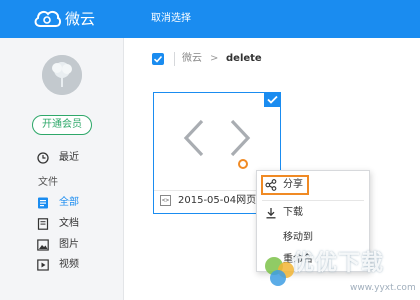 The width and height of the screenshot is (420, 300). What do you see at coordinates (244, 58) in the screenshot?
I see `breadcrumb-current: delete` at bounding box center [244, 58].